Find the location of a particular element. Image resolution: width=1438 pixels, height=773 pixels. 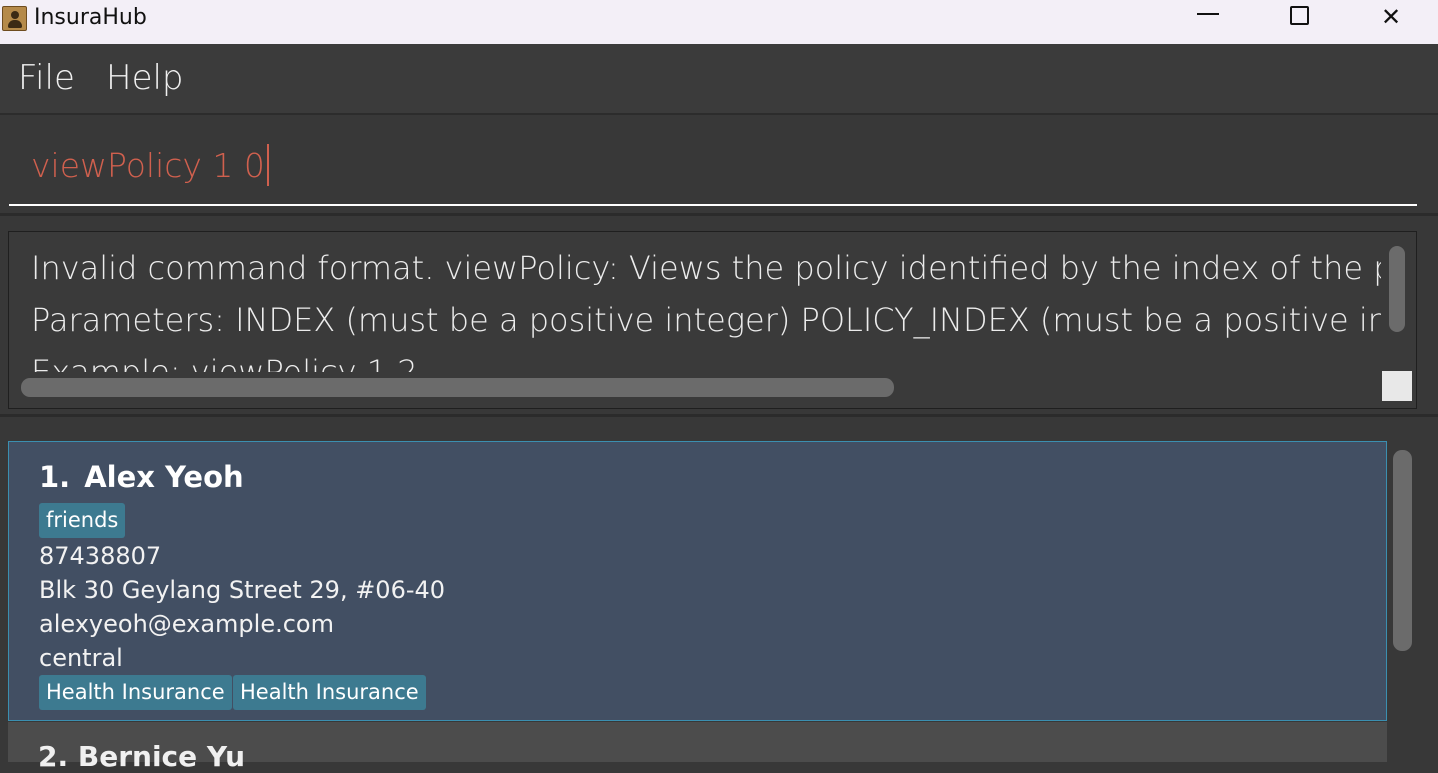

person-name-row: 2. Bernice Yu is located at coordinates (141, 756).